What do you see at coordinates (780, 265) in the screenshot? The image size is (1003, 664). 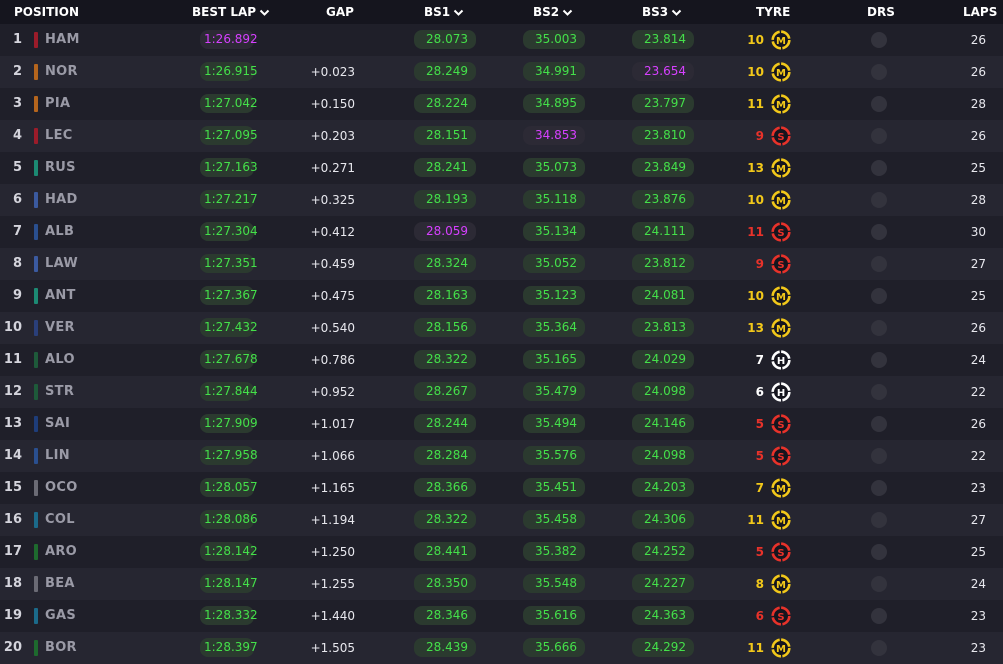 I see `tyre-compound-letter: S` at bounding box center [780, 265].